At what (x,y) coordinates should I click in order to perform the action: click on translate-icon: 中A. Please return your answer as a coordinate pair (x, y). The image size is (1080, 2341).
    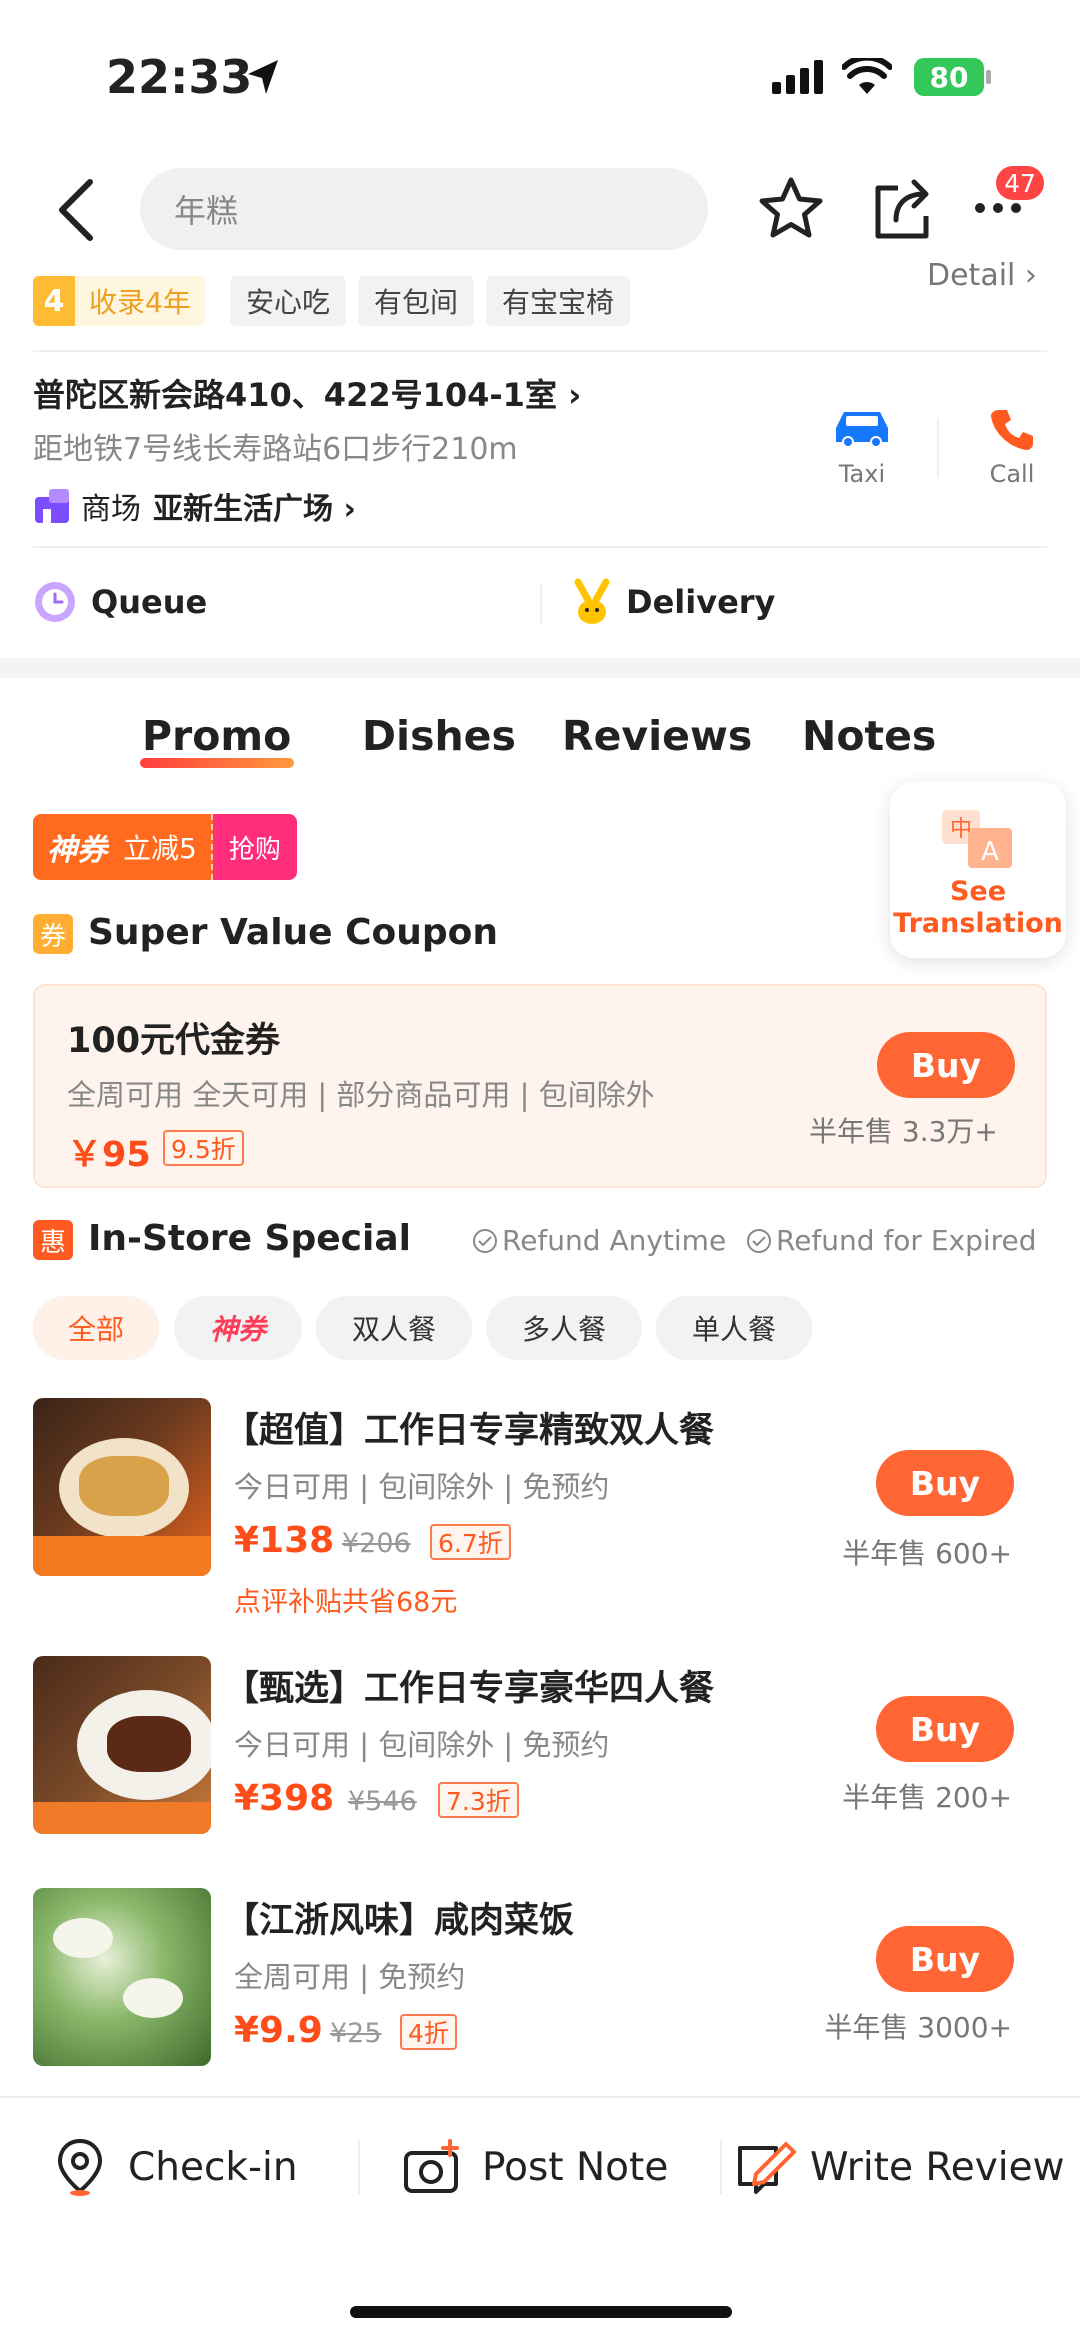
    Looking at the image, I should click on (977, 839).